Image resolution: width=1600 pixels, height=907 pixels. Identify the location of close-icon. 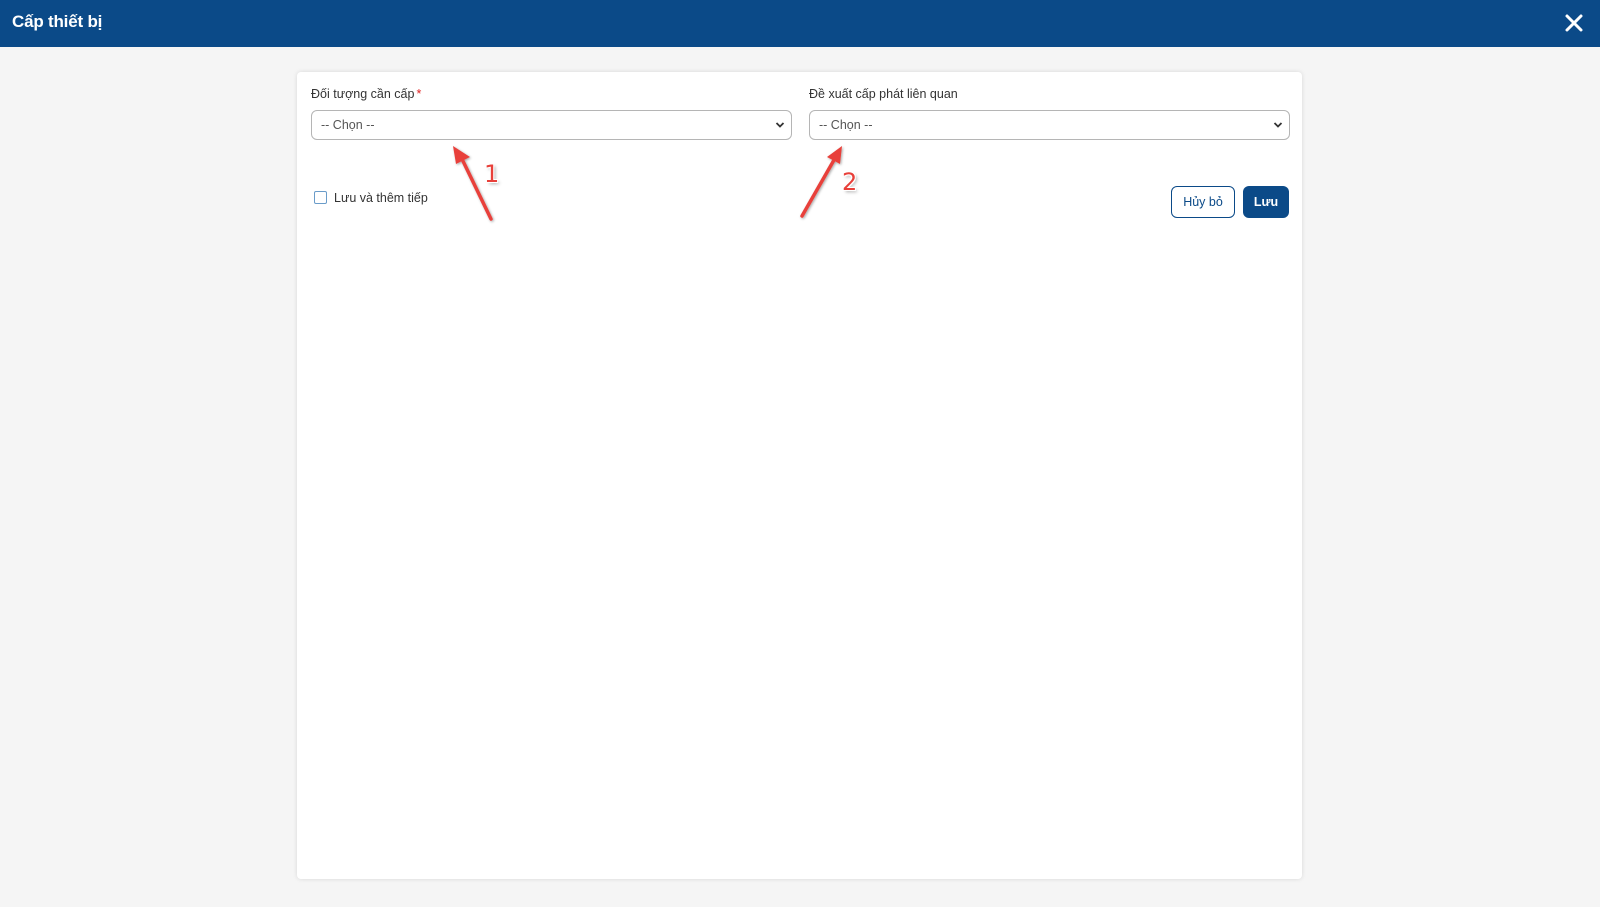
(1574, 23).